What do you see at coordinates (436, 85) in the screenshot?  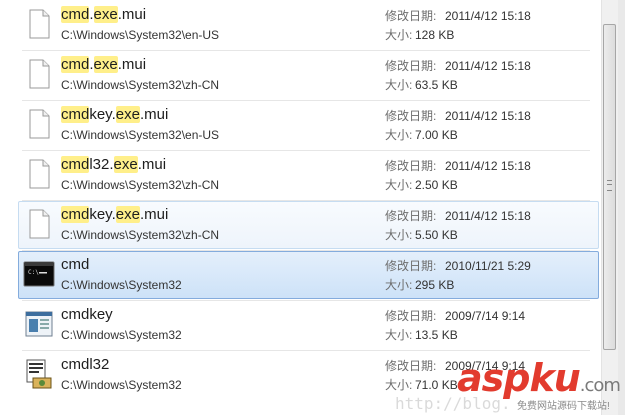 I see `size-value: 63.5 KB` at bounding box center [436, 85].